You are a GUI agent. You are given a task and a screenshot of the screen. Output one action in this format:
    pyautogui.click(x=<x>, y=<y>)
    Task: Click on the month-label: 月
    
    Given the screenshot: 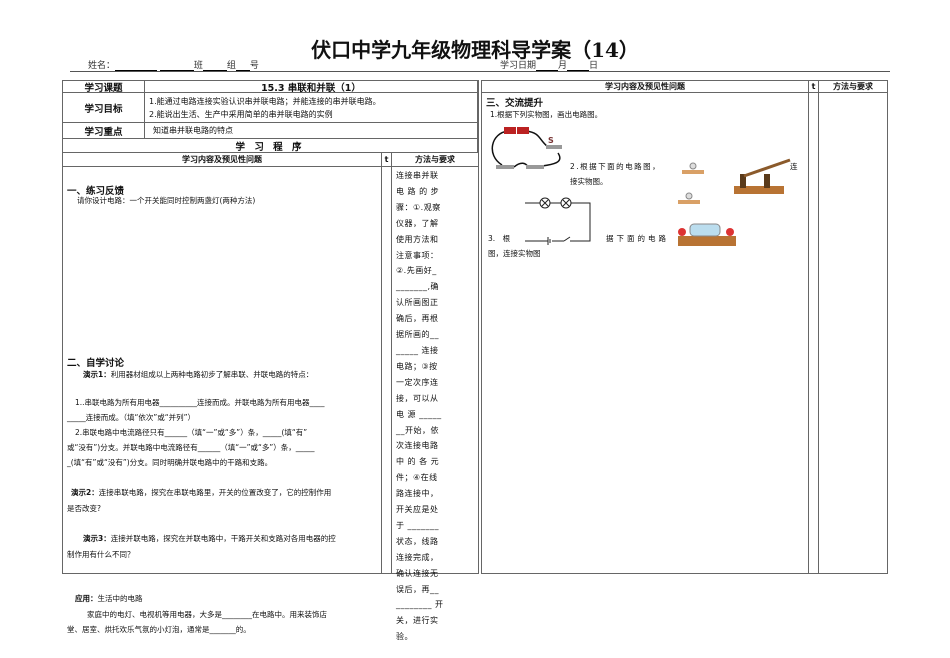 What is the action you would take?
    pyautogui.click(x=563, y=66)
    